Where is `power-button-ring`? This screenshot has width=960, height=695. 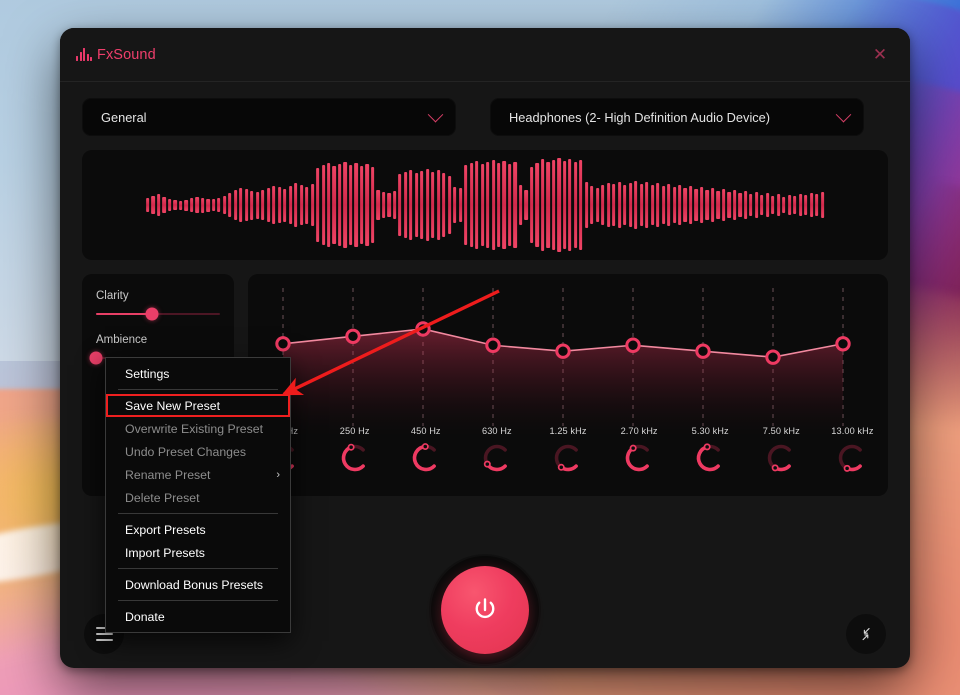 power-button-ring is located at coordinates (485, 610).